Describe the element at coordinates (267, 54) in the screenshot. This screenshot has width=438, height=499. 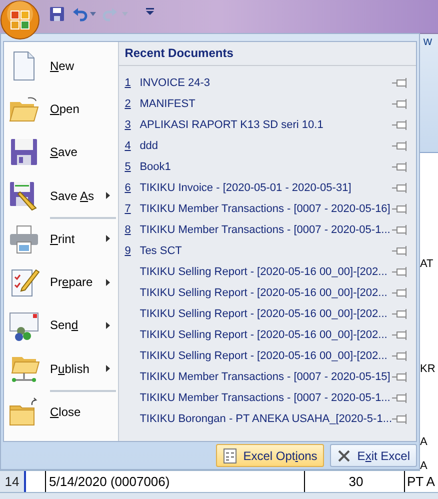
I see `section-title: Recent Documents` at that location.